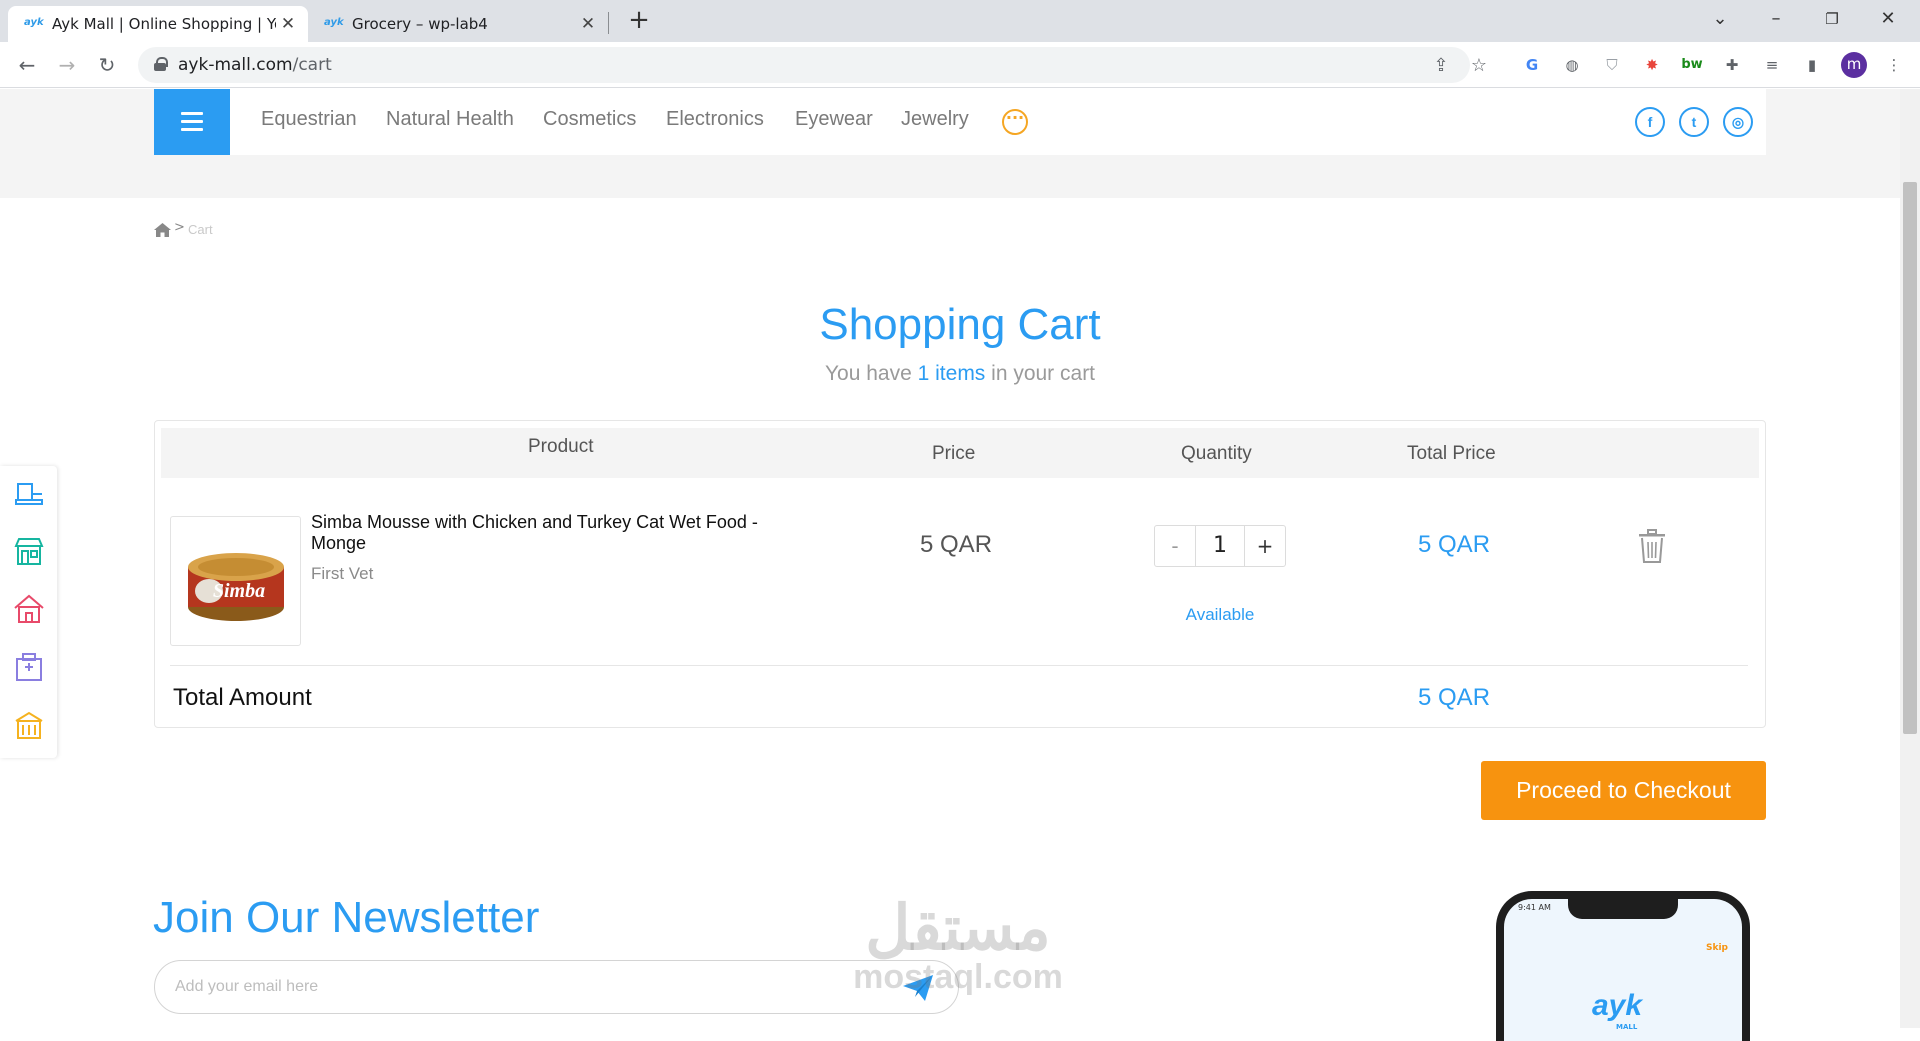 This screenshot has width=1920, height=1041. I want to click on cart-subtitle: You have 1 items in your cart, so click(960, 374).